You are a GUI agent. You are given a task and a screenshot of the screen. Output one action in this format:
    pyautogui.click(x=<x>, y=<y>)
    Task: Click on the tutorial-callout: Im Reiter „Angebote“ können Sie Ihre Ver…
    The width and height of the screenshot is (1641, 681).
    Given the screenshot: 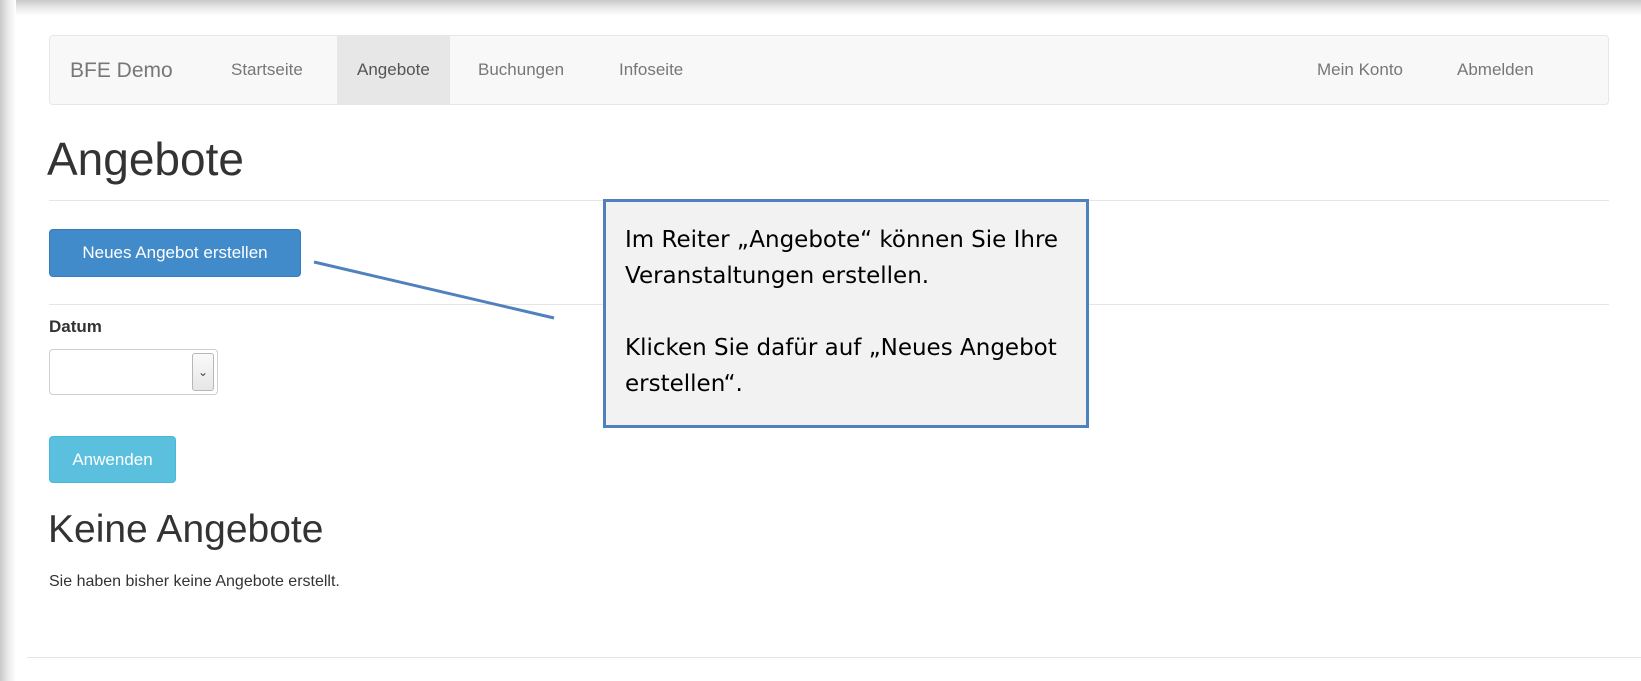 What is the action you would take?
    pyautogui.click(x=846, y=313)
    